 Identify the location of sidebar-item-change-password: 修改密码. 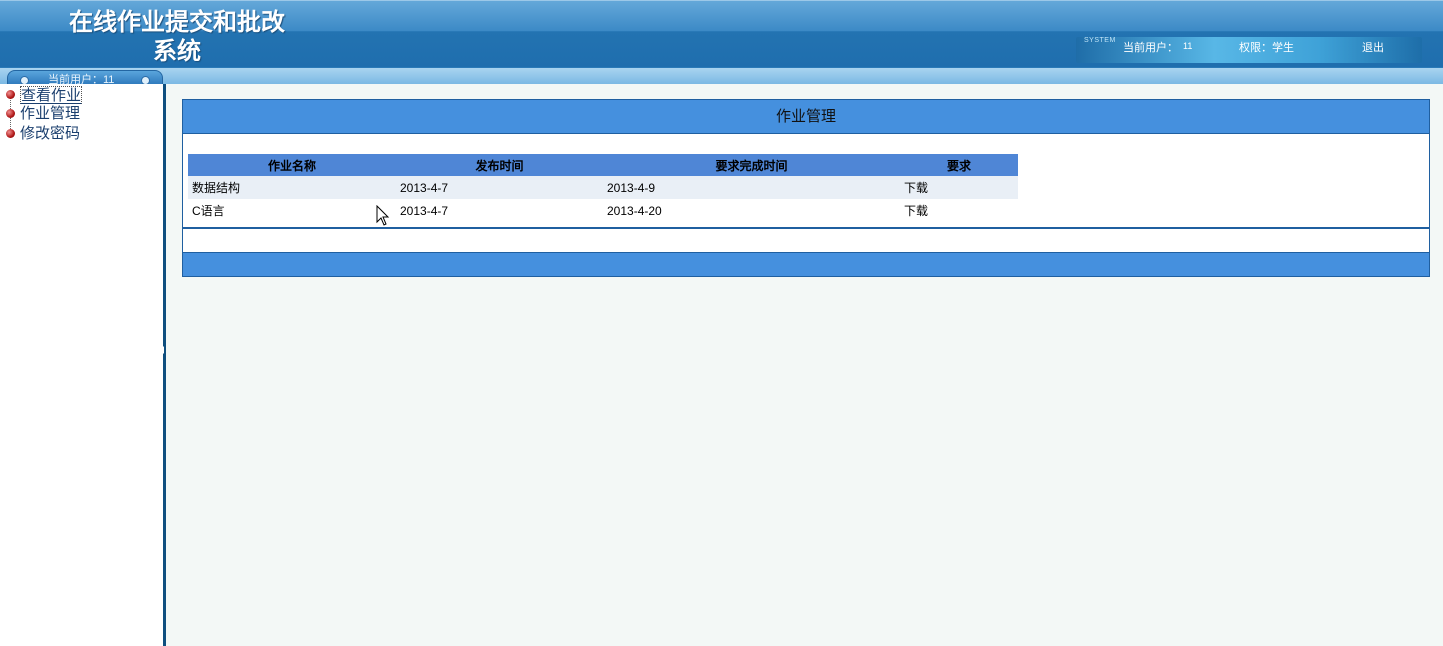
(43, 133).